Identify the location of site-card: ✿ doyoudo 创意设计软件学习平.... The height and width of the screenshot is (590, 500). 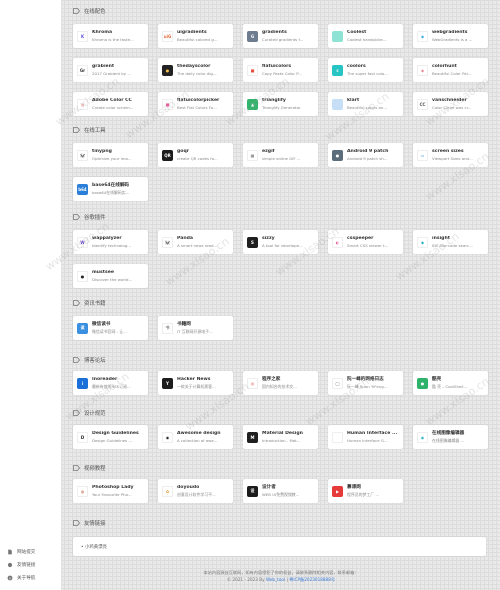
(195, 491).